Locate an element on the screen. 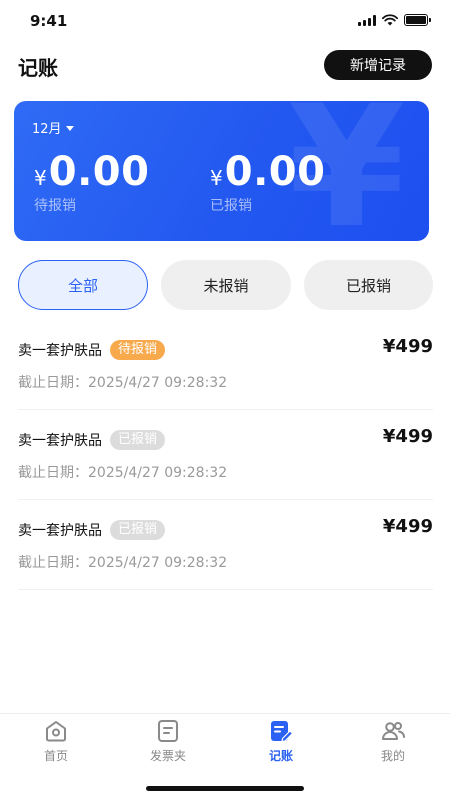  pending-amount: ¥ 0.00 is located at coordinates (91, 172).